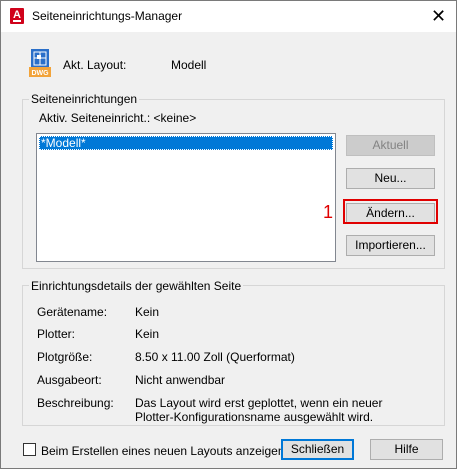 Image resolution: width=457 pixels, height=469 pixels. I want to click on plotter-label: Plotter:, so click(56, 334).